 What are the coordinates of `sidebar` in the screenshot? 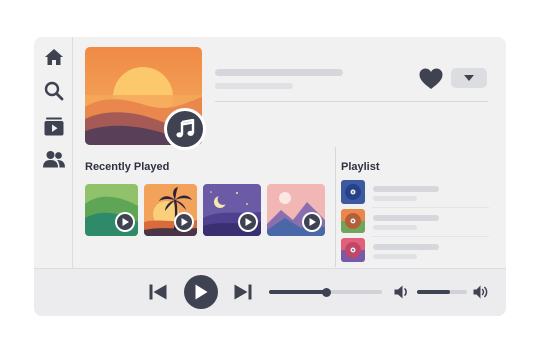 It's located at (53, 152).